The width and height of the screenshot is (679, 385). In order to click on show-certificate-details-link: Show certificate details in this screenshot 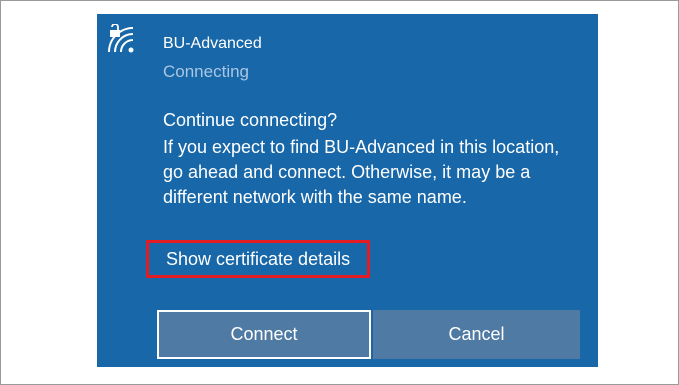, I will do `click(258, 259)`.